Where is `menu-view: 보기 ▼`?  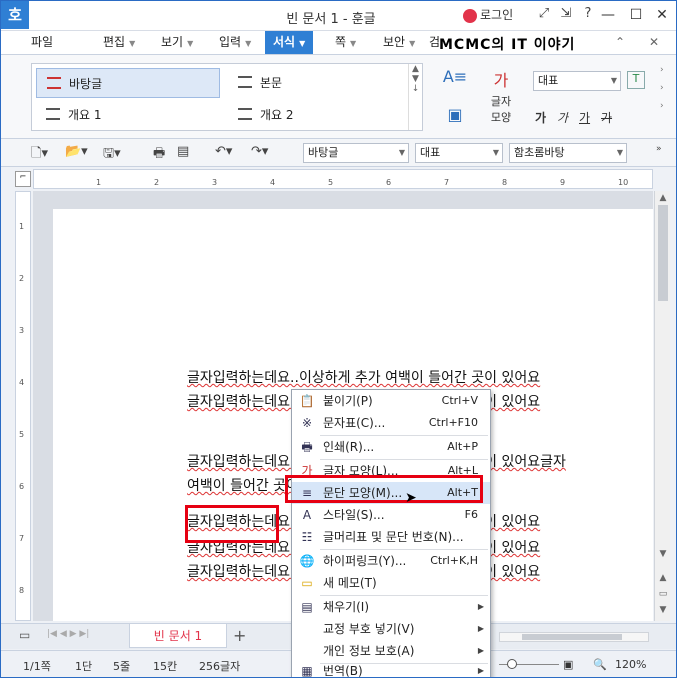
menu-view: 보기 ▼ is located at coordinates (177, 42).